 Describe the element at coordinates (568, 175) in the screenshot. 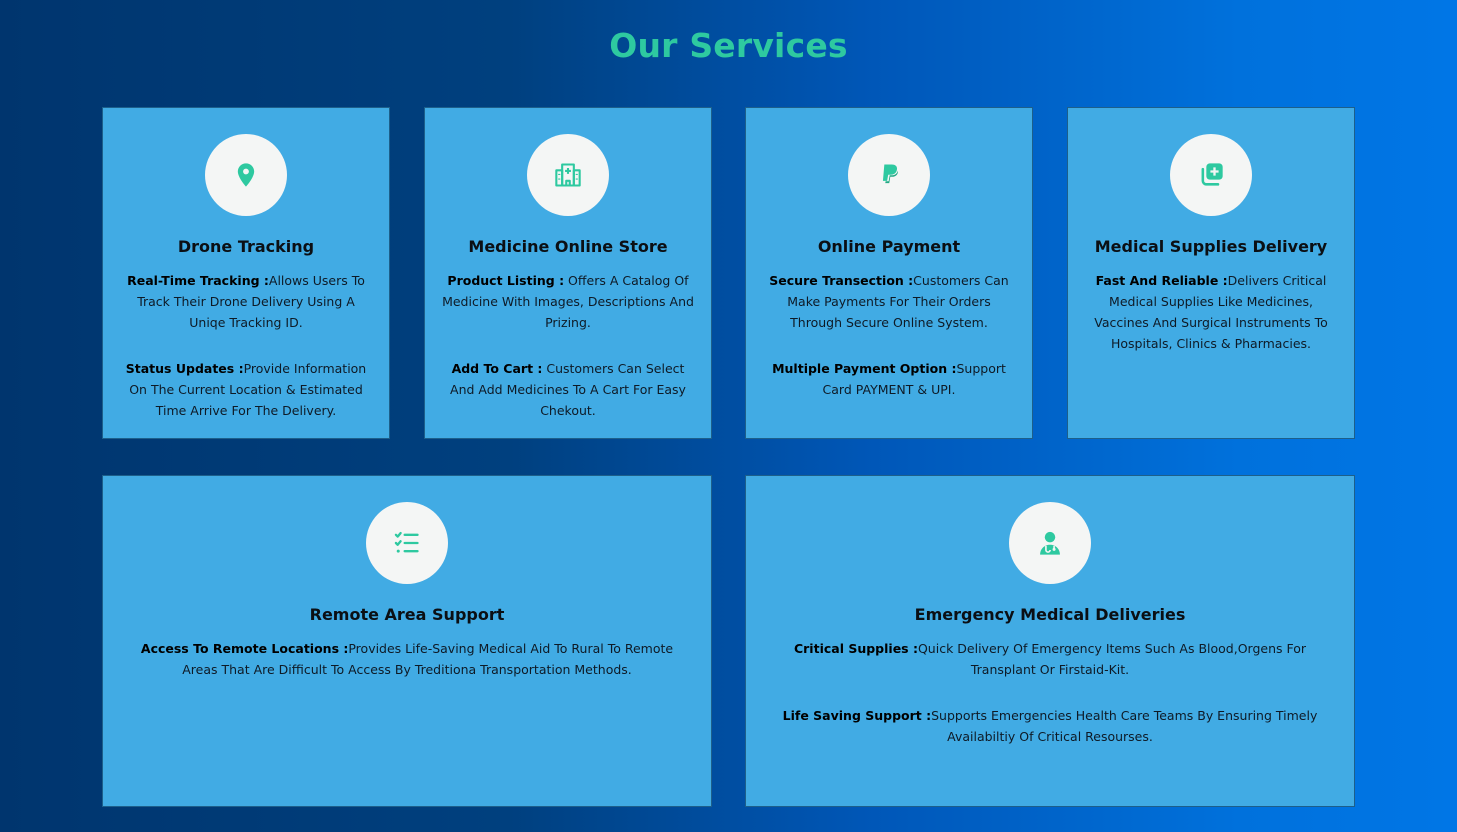

I see `hospital-icon` at that location.